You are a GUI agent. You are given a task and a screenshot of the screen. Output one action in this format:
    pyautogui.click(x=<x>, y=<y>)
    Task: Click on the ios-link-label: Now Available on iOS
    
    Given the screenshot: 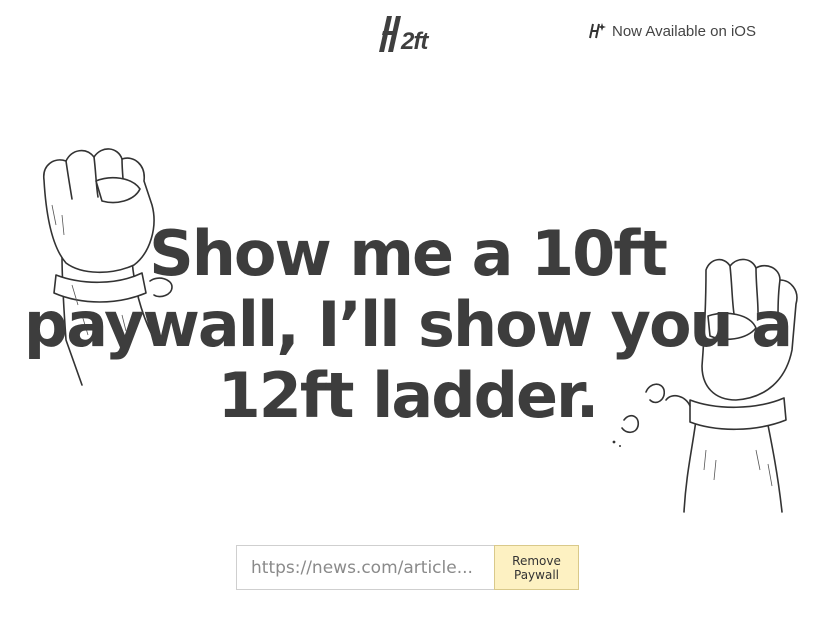 What is the action you would take?
    pyautogui.click(x=684, y=31)
    